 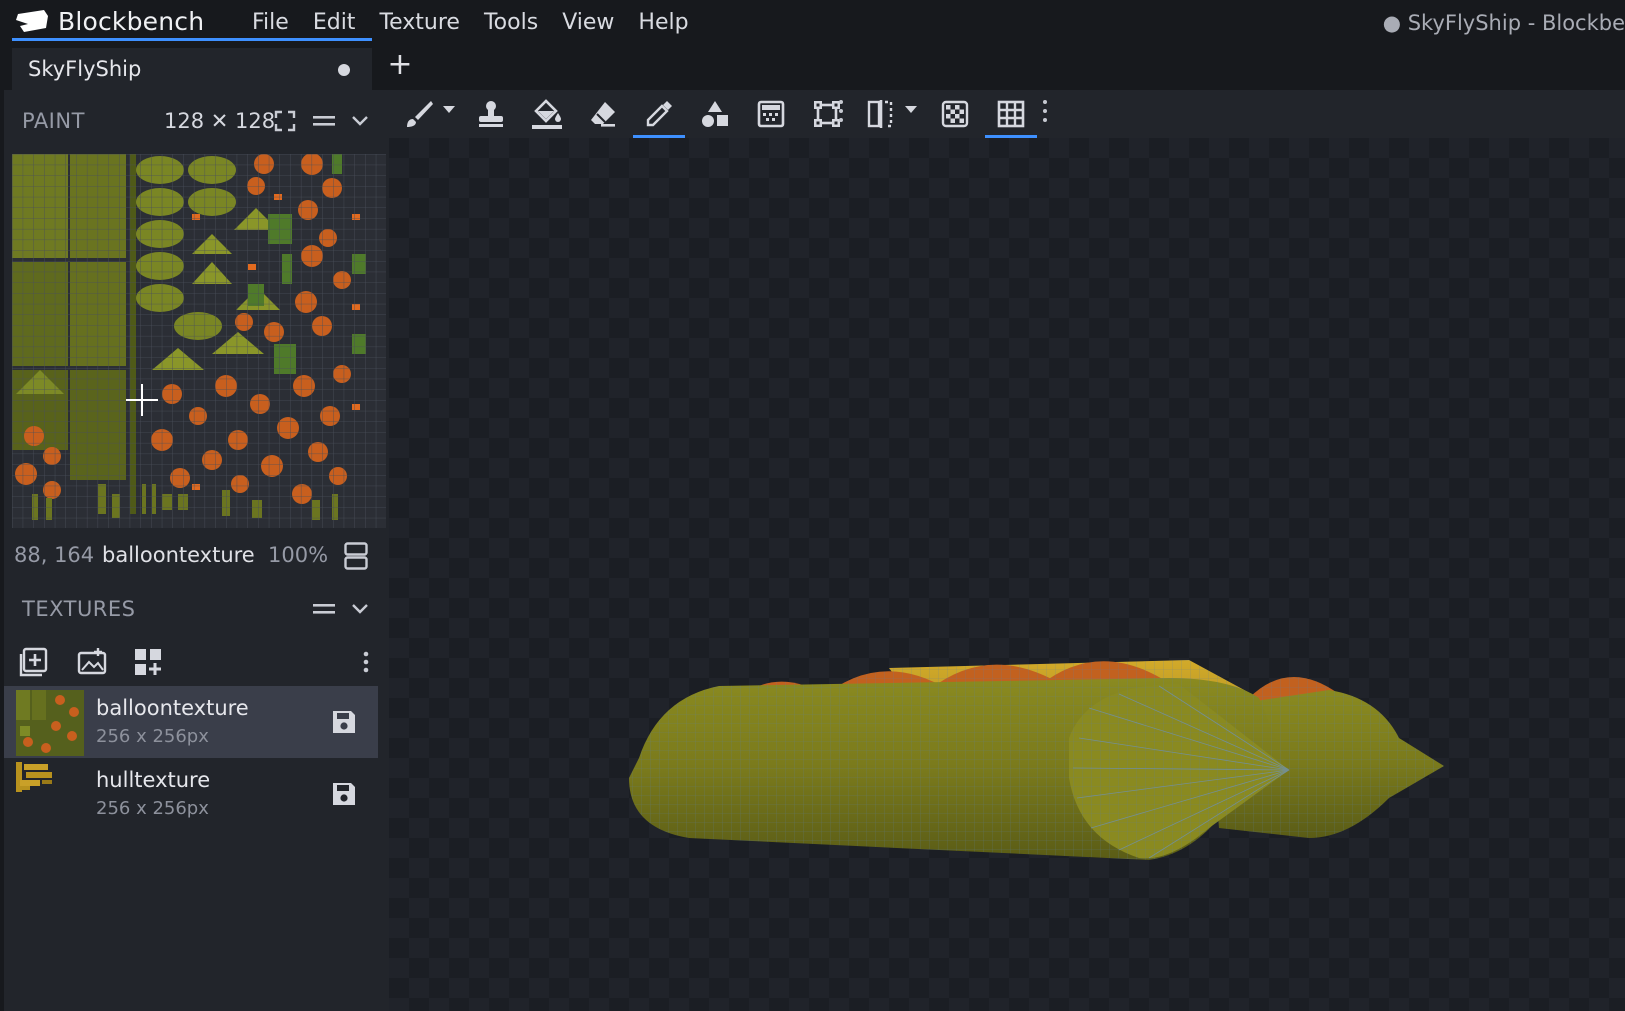 I want to click on plus-icon: +, so click(x=400, y=64).